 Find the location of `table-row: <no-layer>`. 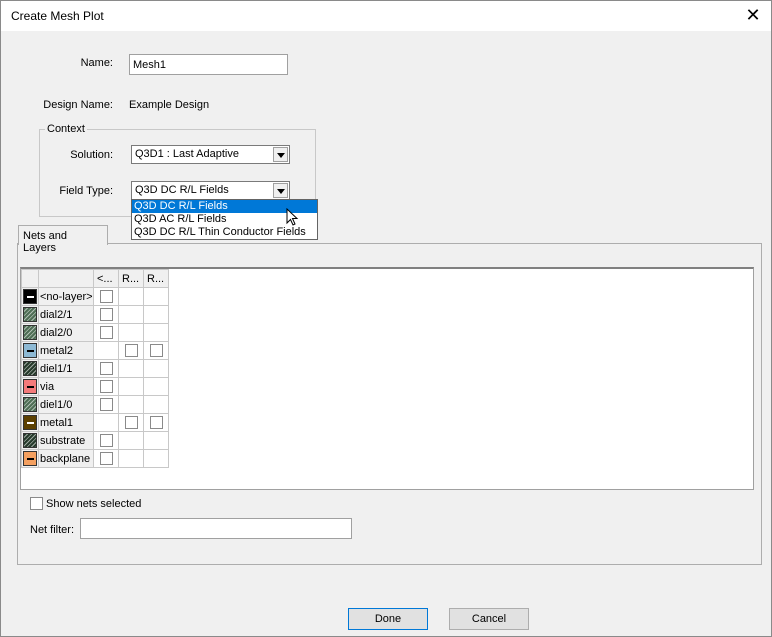

table-row: <no-layer> is located at coordinates (95, 296).